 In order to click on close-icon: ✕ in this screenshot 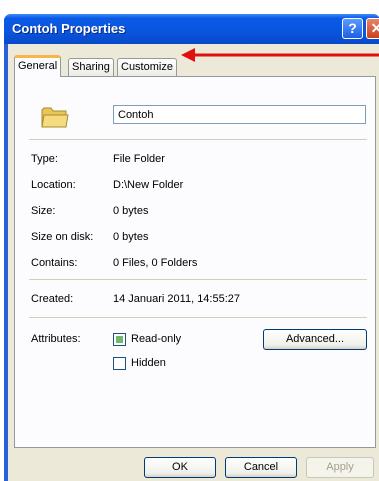, I will do `click(374, 28)`.